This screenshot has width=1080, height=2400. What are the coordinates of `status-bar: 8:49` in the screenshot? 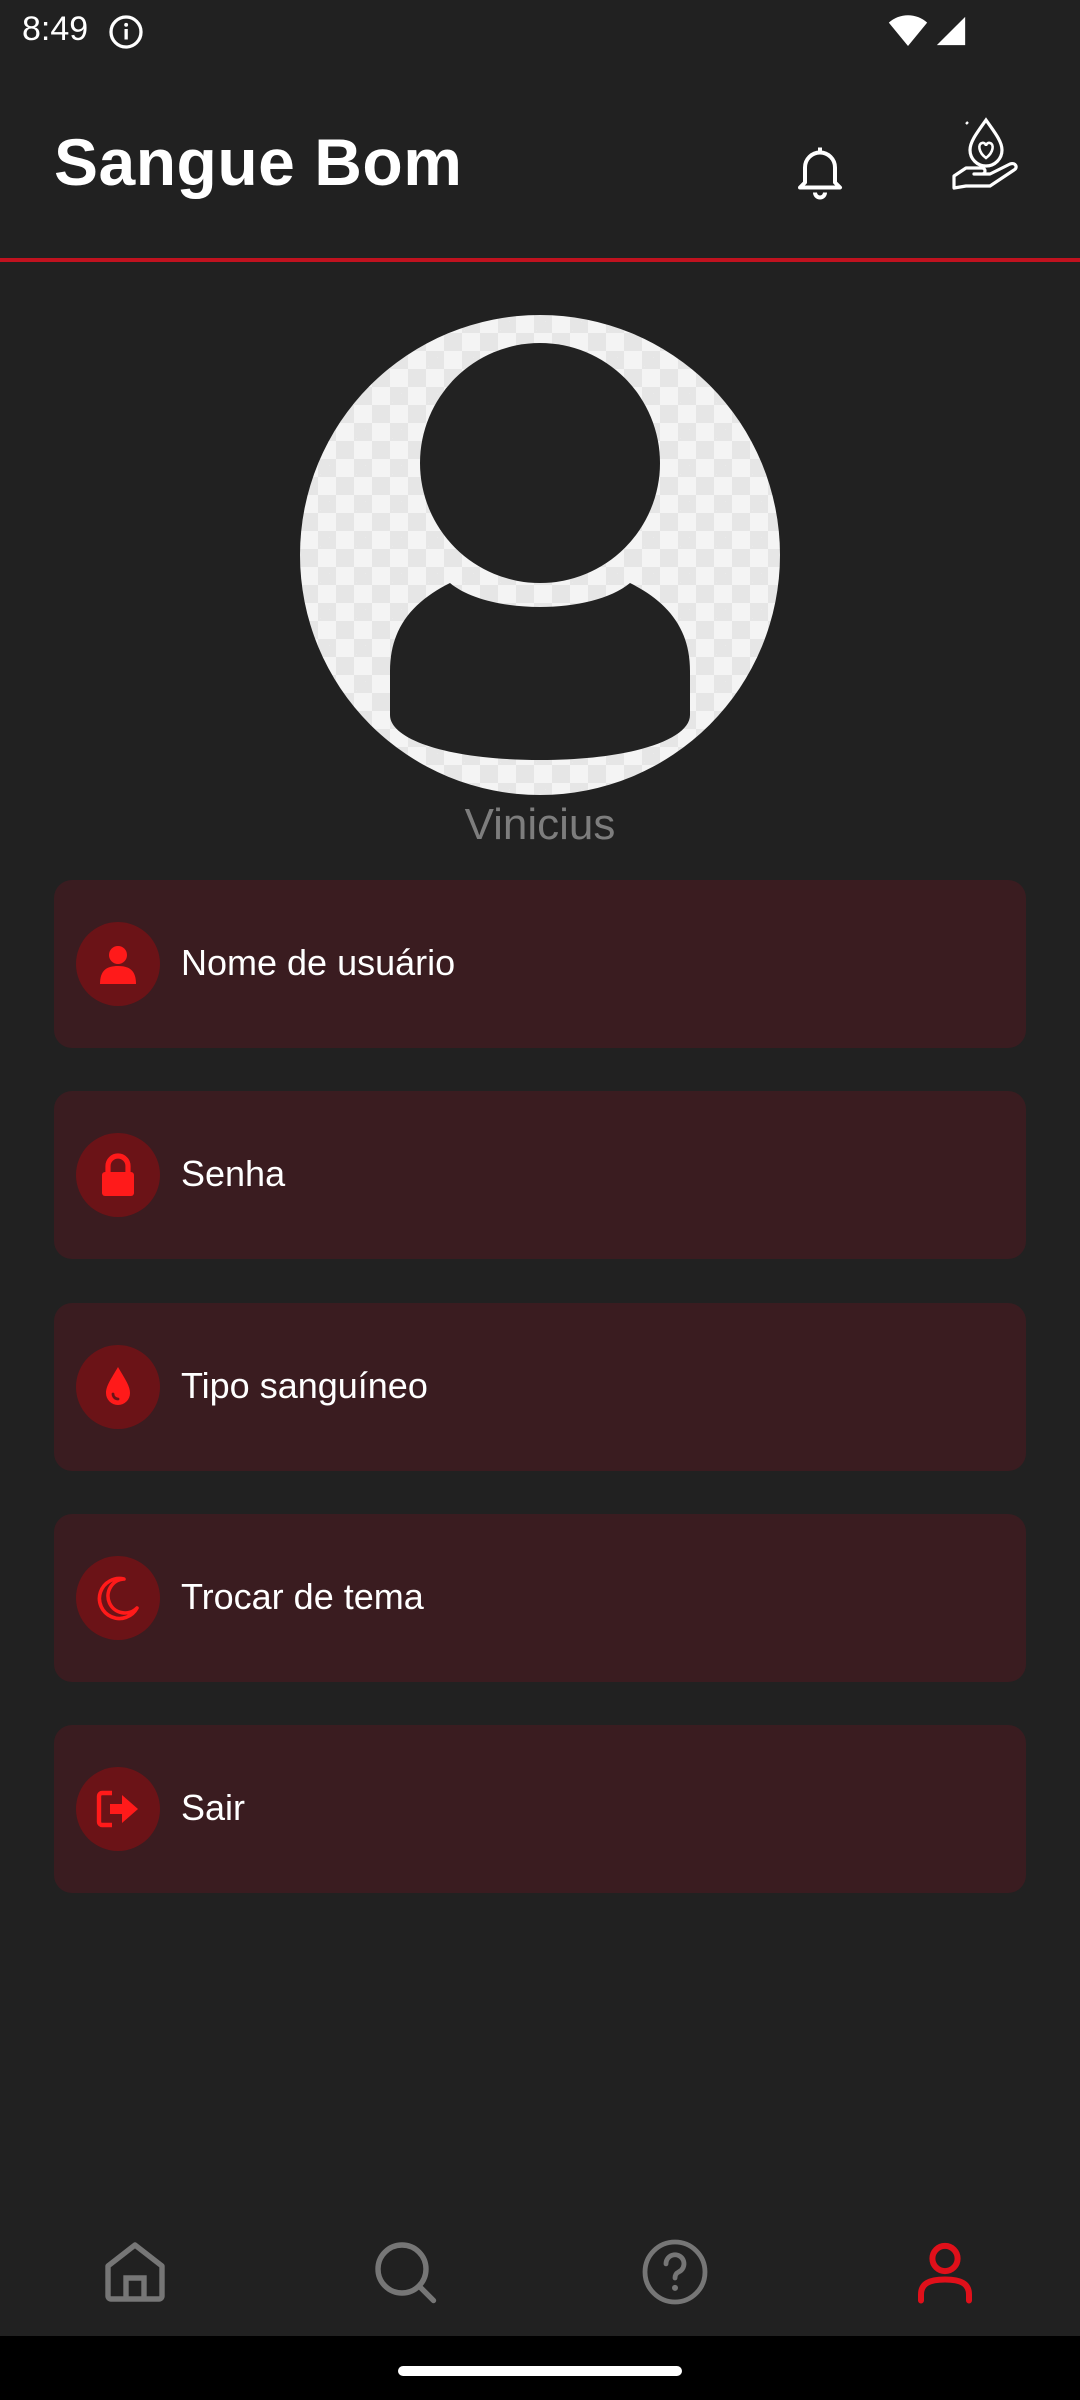 It's located at (540, 32).